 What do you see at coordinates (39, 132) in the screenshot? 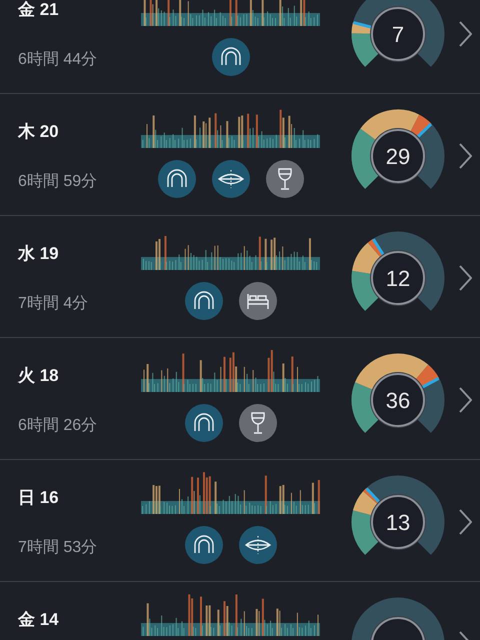
I see `night-date: 木 20` at bounding box center [39, 132].